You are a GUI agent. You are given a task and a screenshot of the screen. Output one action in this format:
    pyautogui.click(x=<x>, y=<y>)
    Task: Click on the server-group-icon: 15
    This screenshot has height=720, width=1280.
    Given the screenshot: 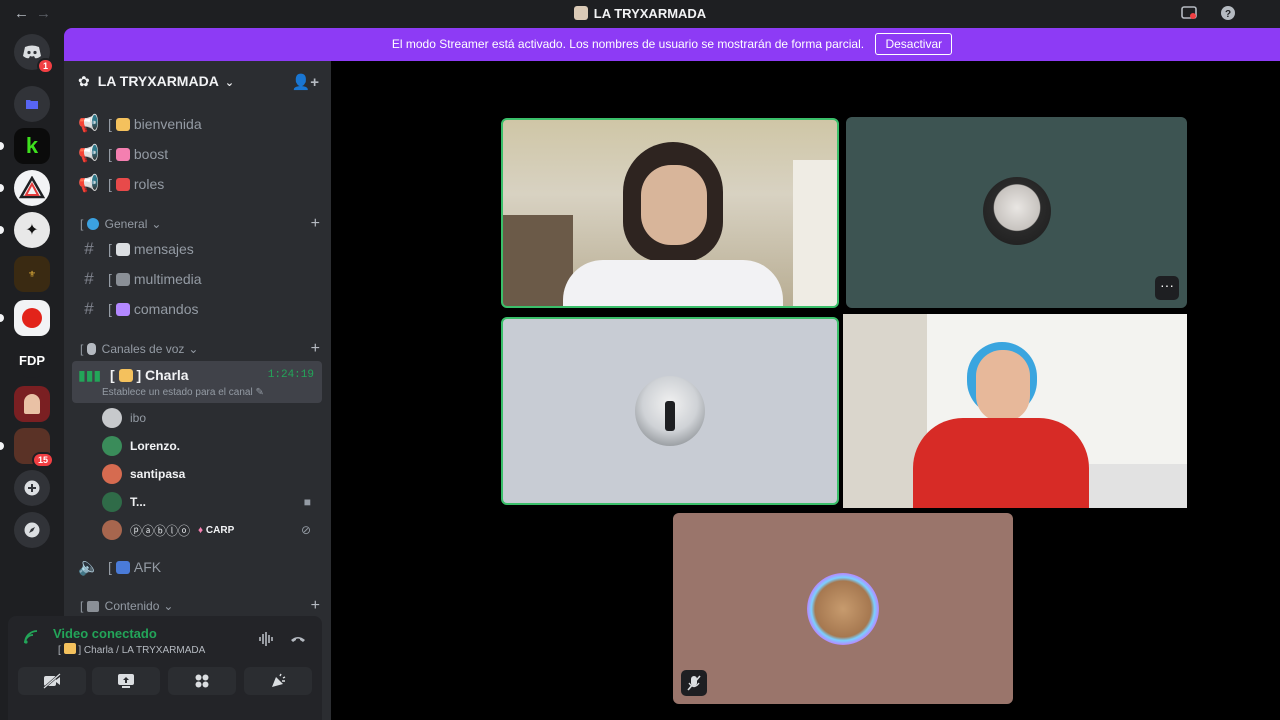 What is the action you would take?
    pyautogui.click(x=27, y=448)
    